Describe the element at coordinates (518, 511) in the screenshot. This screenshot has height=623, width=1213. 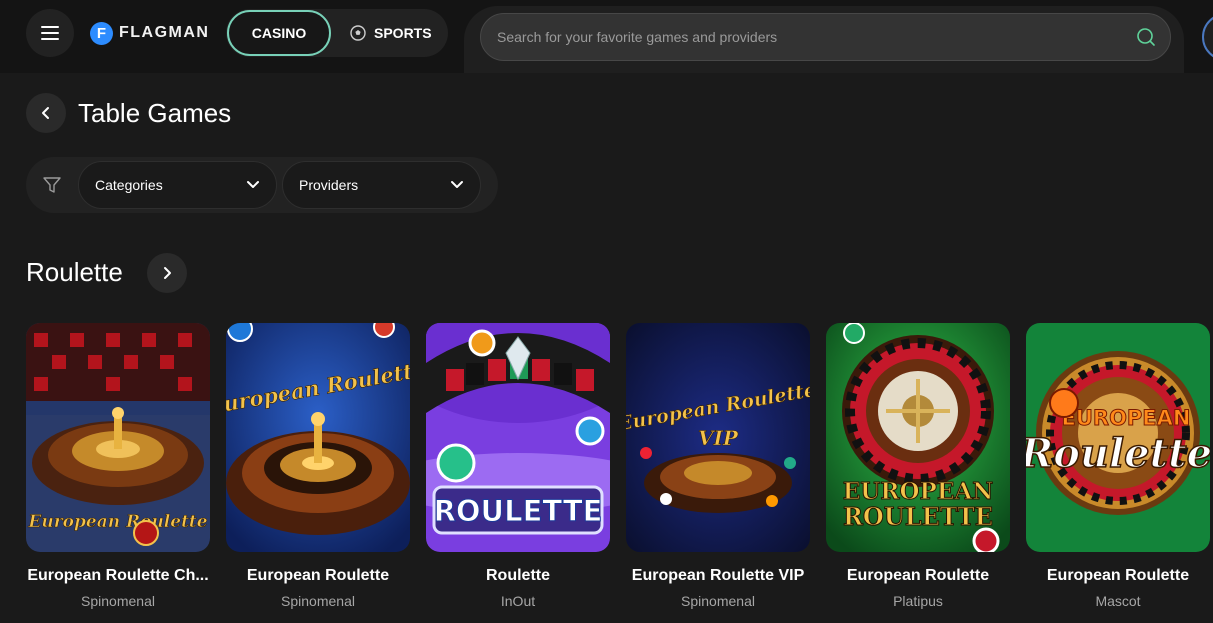
I see `thumb-title-text: ROULETTE` at that location.